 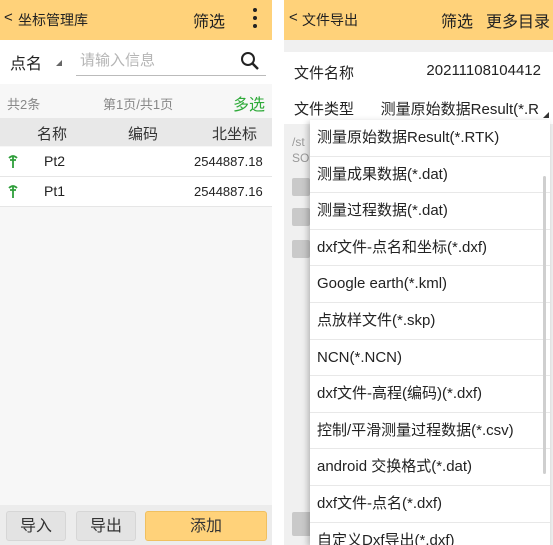 What do you see at coordinates (53, 20) in the screenshot?
I see `page-title: 坐标管理库` at bounding box center [53, 20].